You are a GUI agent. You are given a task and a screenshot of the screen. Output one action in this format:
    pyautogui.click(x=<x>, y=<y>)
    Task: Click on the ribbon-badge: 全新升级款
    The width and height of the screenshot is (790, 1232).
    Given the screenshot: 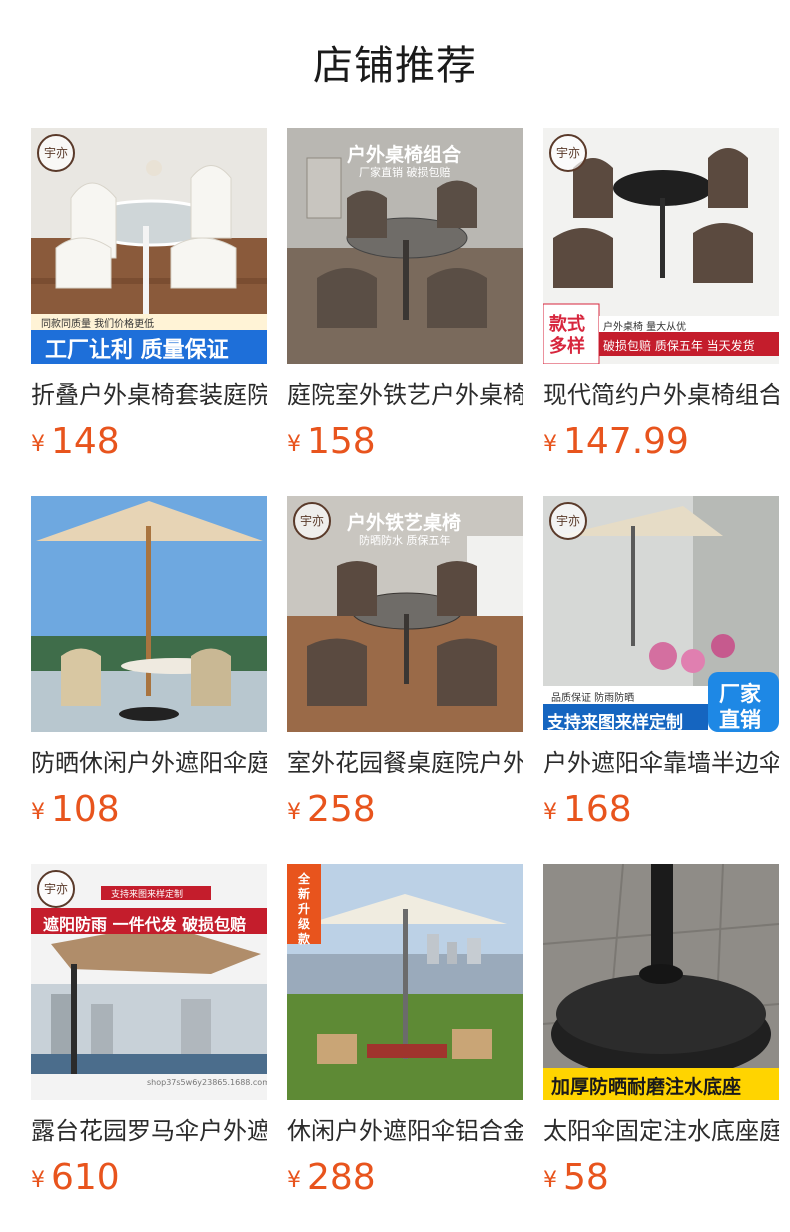 What is the action you would take?
    pyautogui.click(x=304, y=909)
    